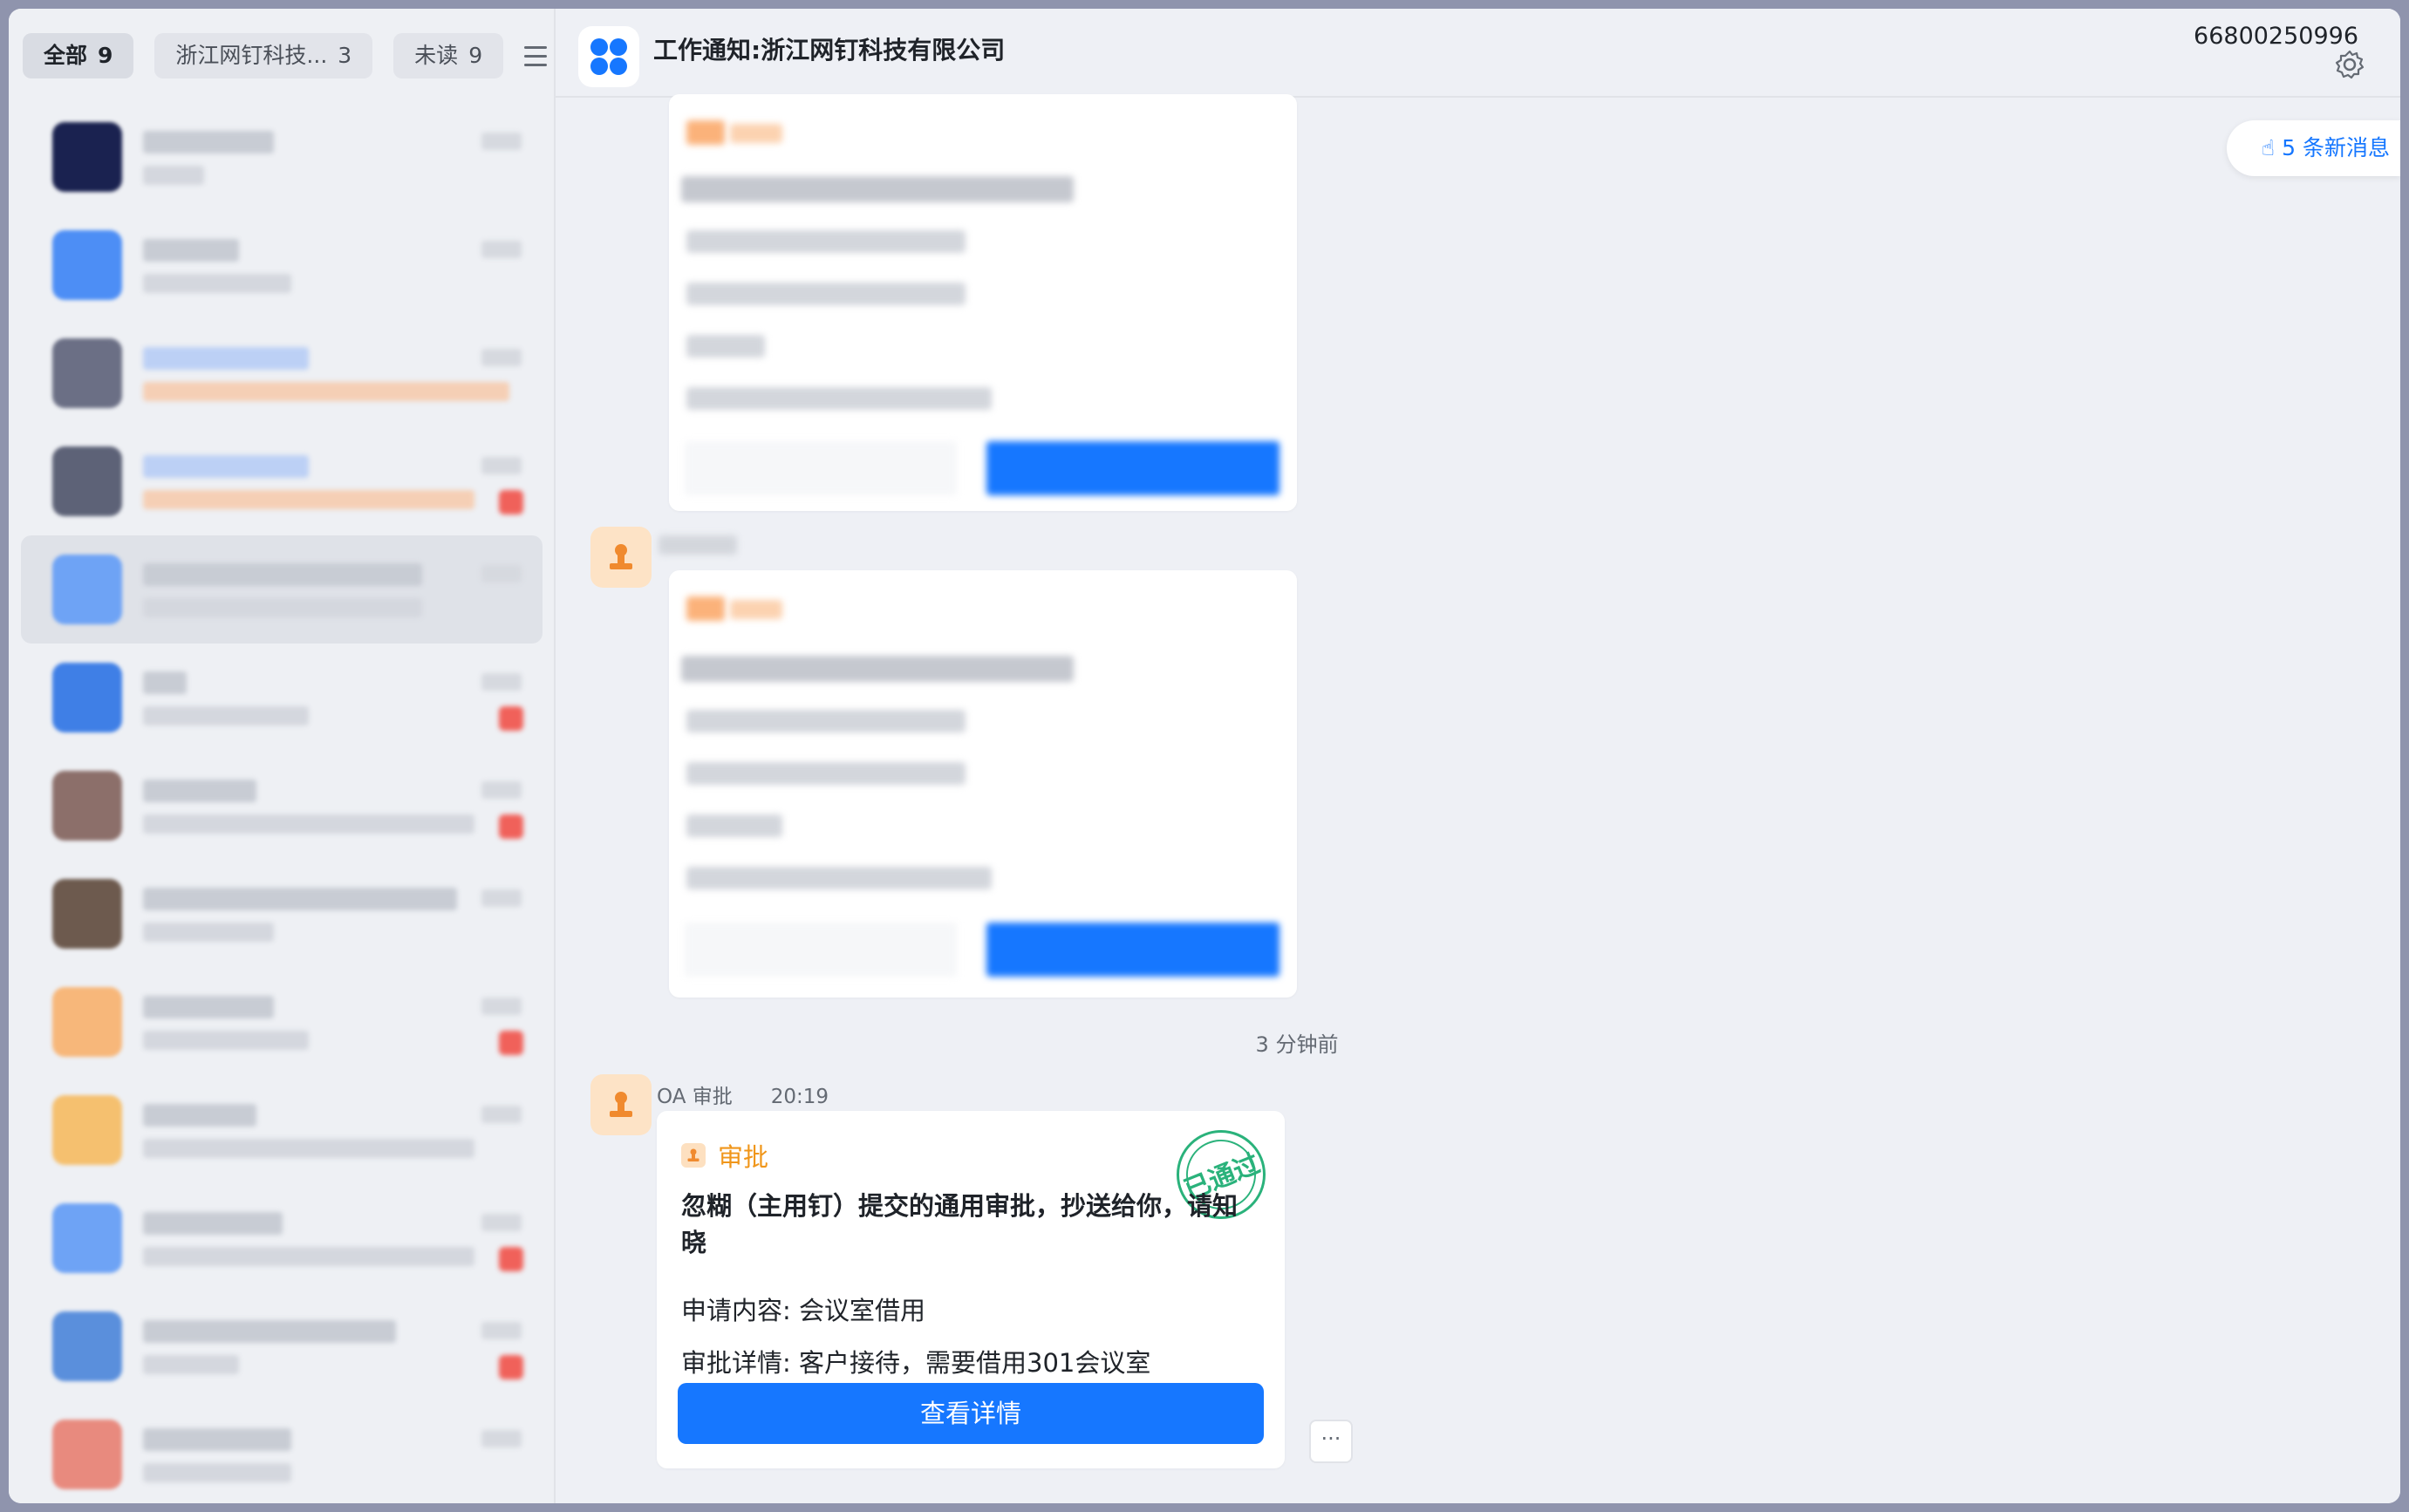 The image size is (2409, 1512). I want to click on tab-company: 浙江网钉科技... 3, so click(263, 55).